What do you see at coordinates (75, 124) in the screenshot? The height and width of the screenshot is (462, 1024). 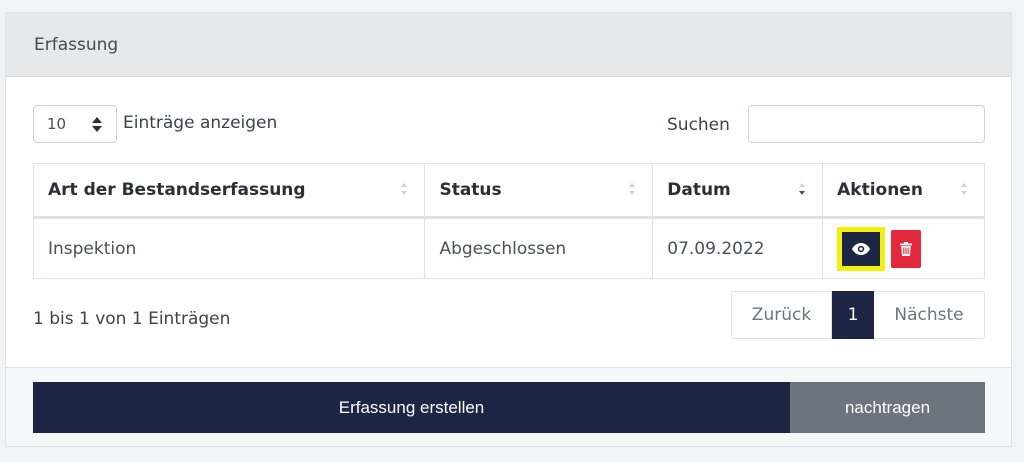 I see `entries-length-select: 10` at bounding box center [75, 124].